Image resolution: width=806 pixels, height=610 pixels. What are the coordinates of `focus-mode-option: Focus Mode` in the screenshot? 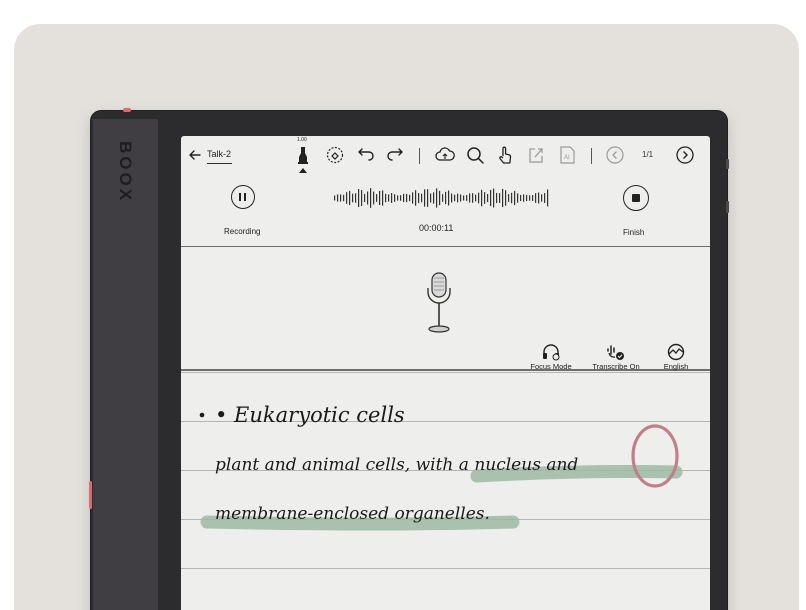 It's located at (551, 357).